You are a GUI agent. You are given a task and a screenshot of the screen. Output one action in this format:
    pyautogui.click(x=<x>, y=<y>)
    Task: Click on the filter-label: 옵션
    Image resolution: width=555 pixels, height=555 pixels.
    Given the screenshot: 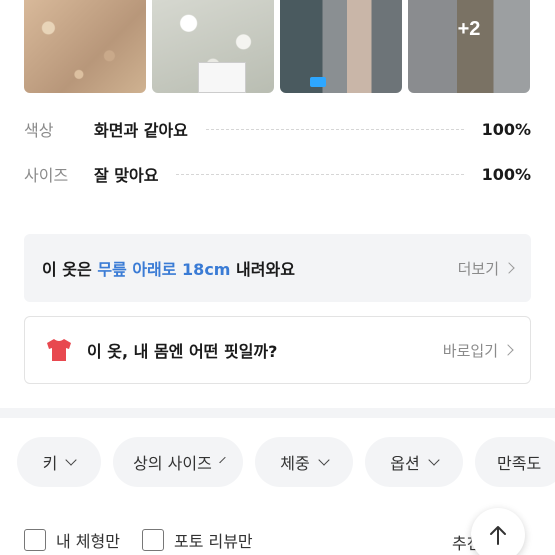 What is the action you would take?
    pyautogui.click(x=405, y=463)
    